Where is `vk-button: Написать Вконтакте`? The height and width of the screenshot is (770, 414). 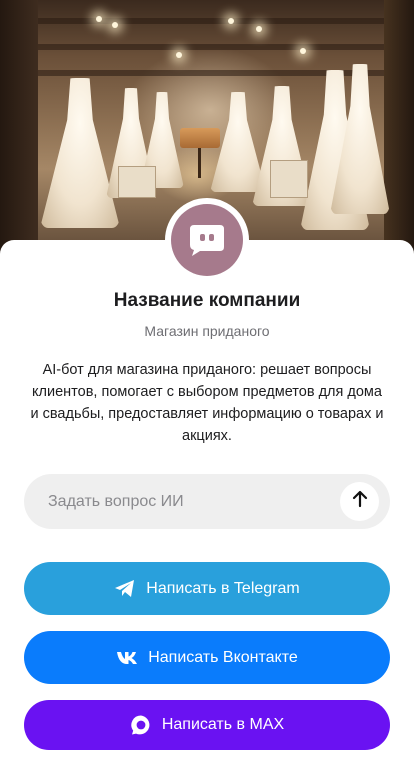 vk-button: Написать Вконтакте is located at coordinates (207, 657).